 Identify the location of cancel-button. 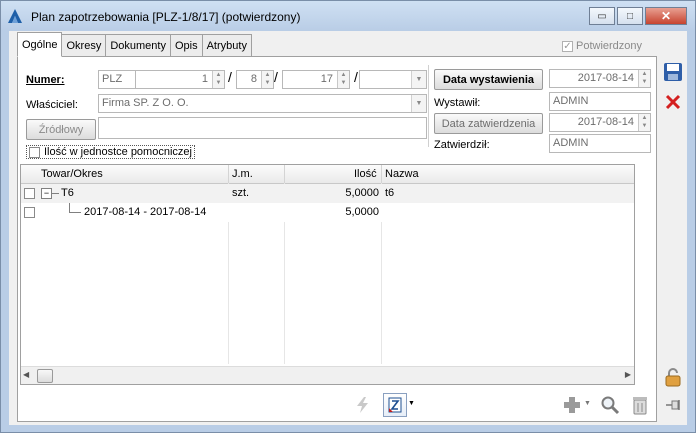
(673, 102).